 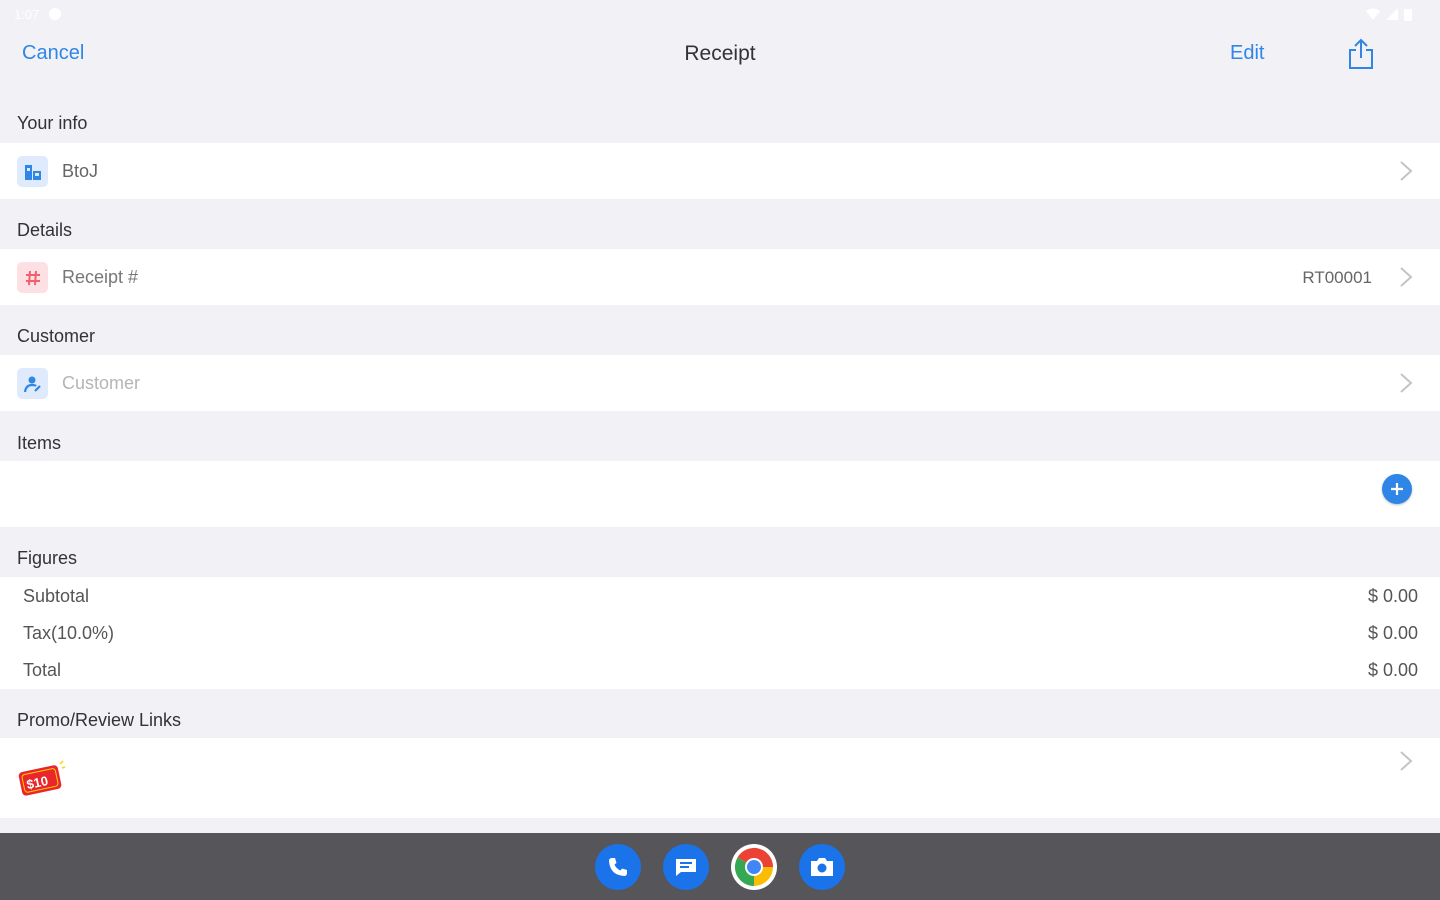 I want to click on app-dock, so click(x=720, y=866).